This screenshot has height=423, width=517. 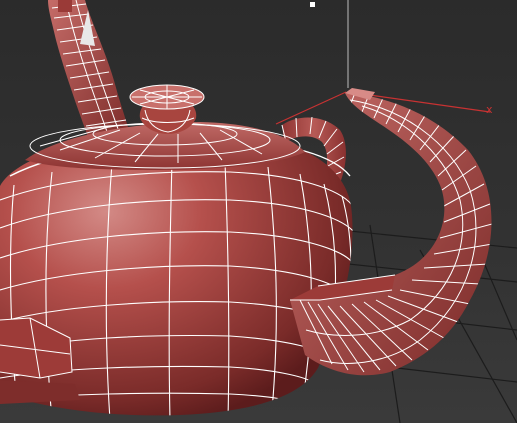 What do you see at coordinates (90, 71) in the screenshot?
I see `background-teapot-spout` at bounding box center [90, 71].